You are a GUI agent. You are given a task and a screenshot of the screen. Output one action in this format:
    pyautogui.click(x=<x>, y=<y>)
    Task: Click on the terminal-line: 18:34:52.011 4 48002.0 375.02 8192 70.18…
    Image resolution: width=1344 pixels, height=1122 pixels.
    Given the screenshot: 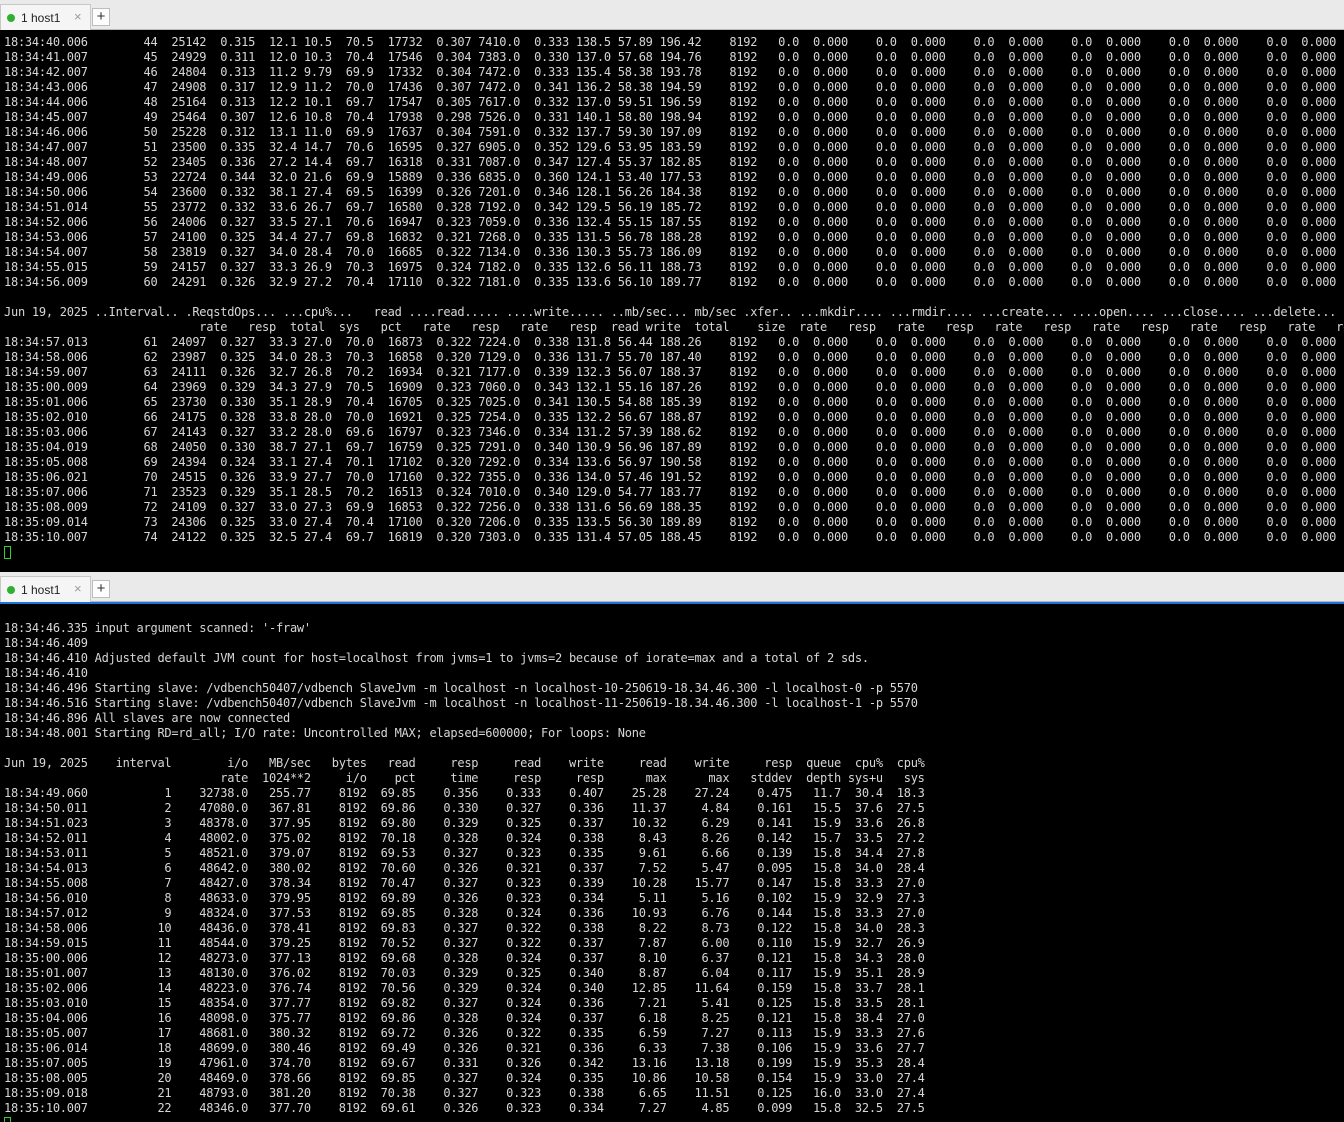 What is the action you would take?
    pyautogui.click(x=464, y=838)
    